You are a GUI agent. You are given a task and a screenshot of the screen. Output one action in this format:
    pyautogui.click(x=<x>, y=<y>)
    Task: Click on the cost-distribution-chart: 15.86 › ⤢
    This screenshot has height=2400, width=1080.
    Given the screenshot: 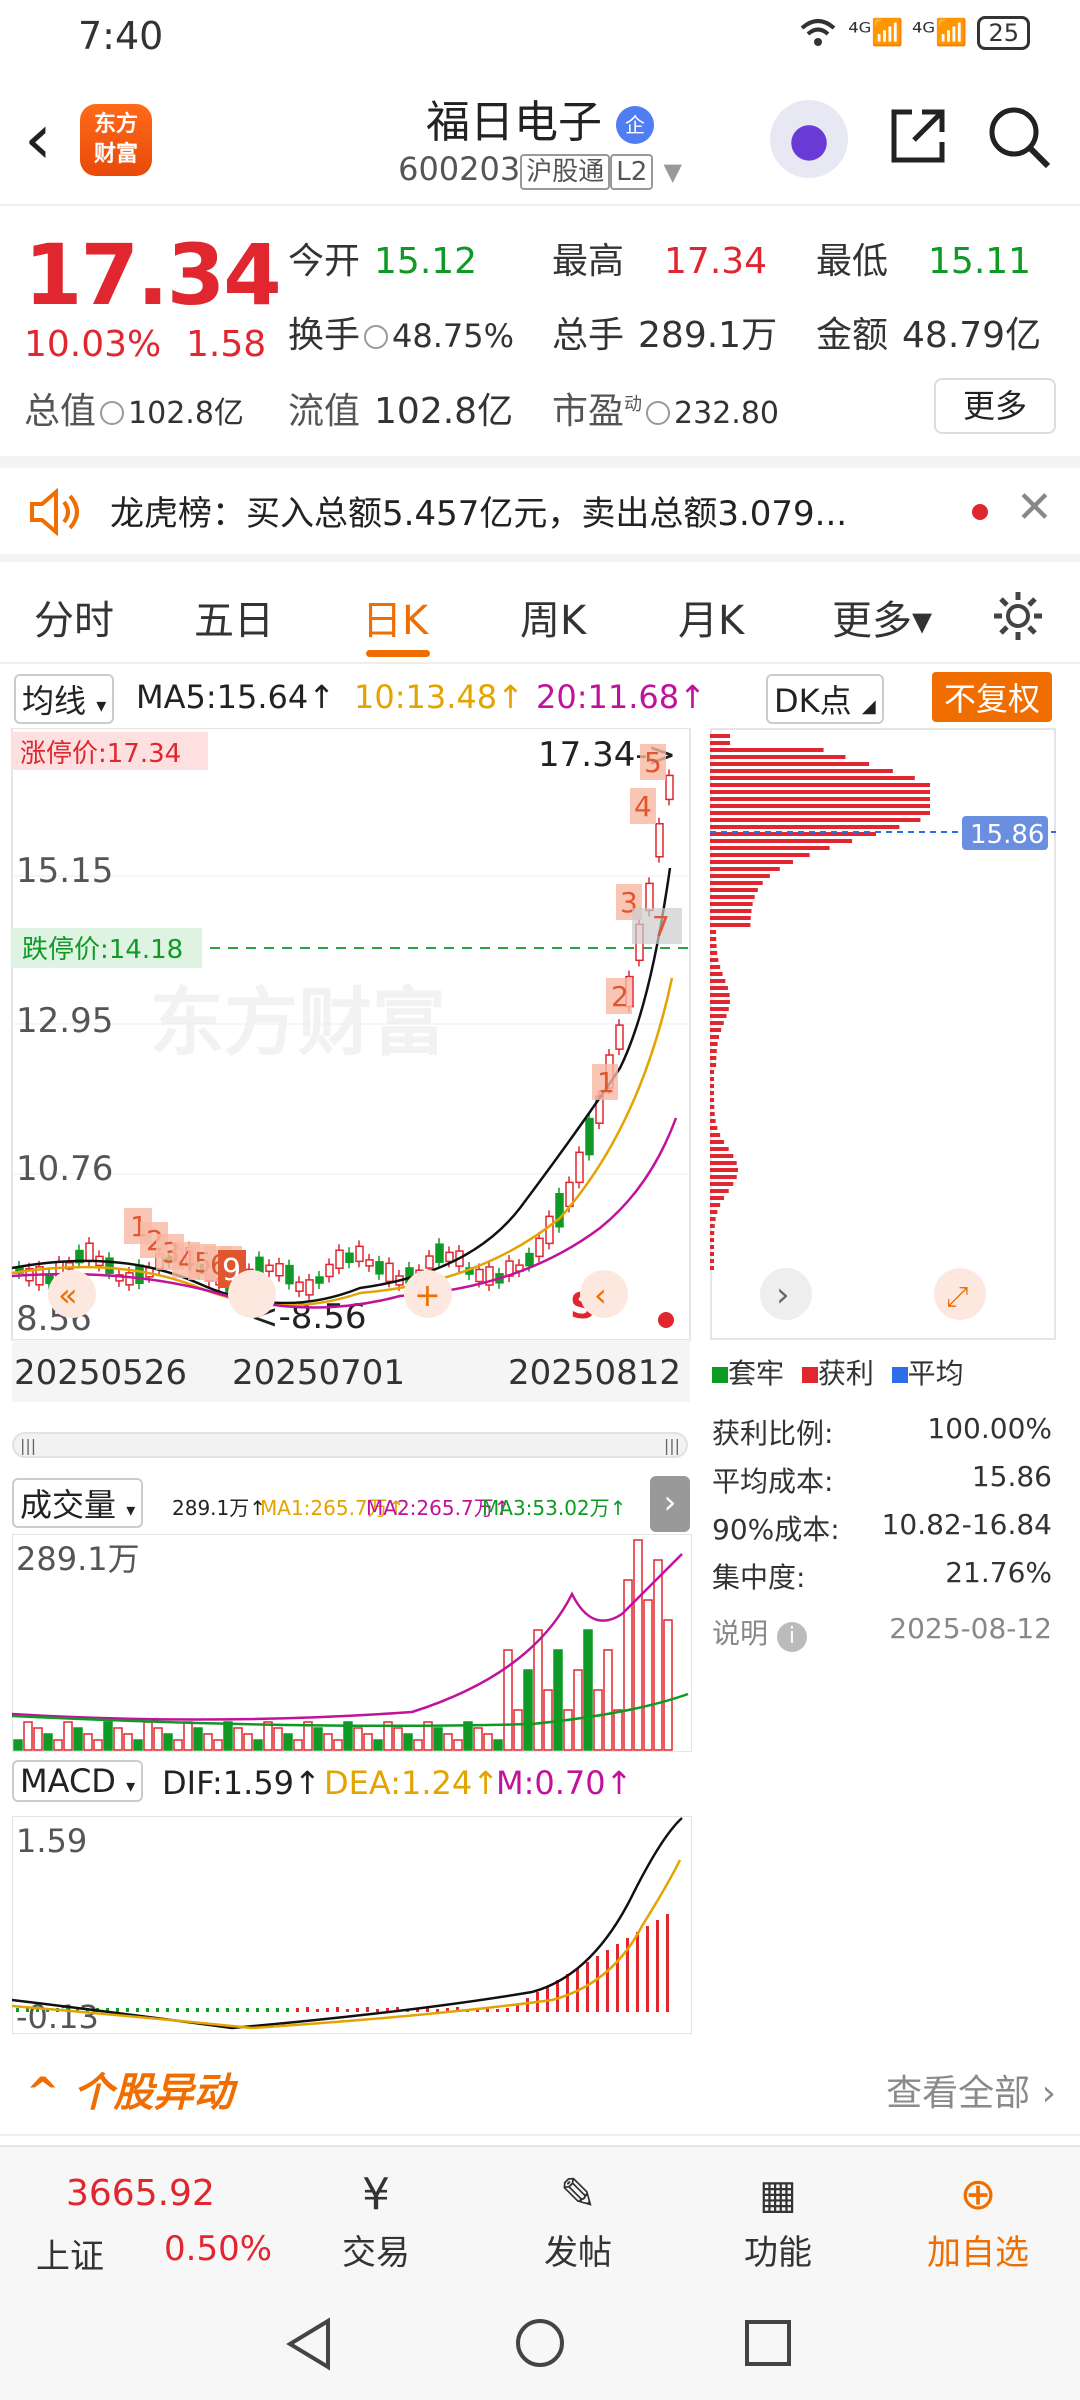 What is the action you would take?
    pyautogui.click(x=883, y=1034)
    